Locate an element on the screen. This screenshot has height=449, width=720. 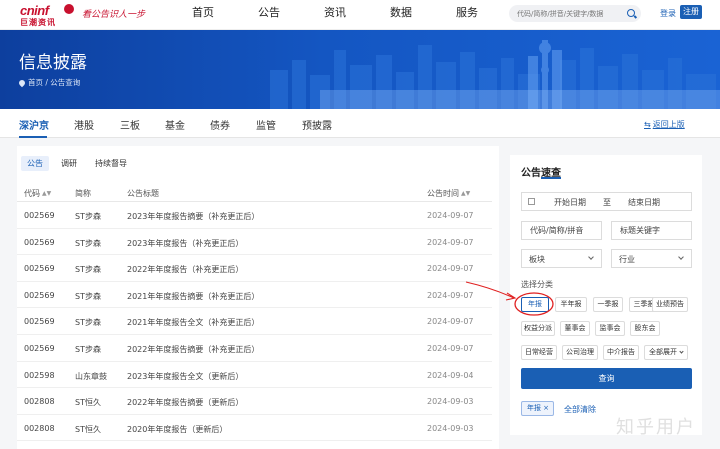
subtab-announcements: 公告 is located at coordinates (35, 163).